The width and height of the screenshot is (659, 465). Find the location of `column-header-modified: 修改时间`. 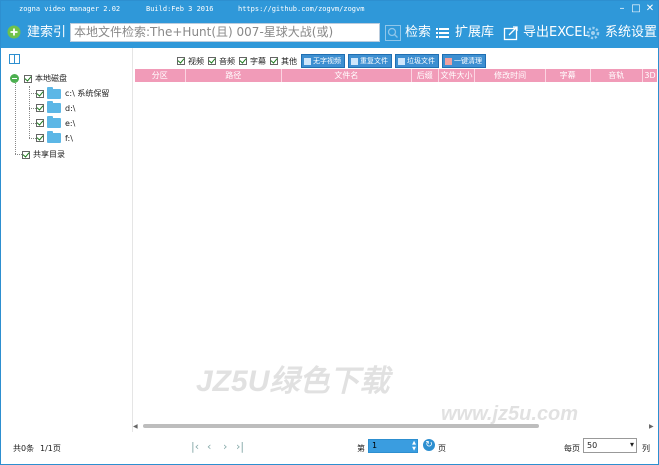

column-header-modified: 修改时间 is located at coordinates (510, 75).